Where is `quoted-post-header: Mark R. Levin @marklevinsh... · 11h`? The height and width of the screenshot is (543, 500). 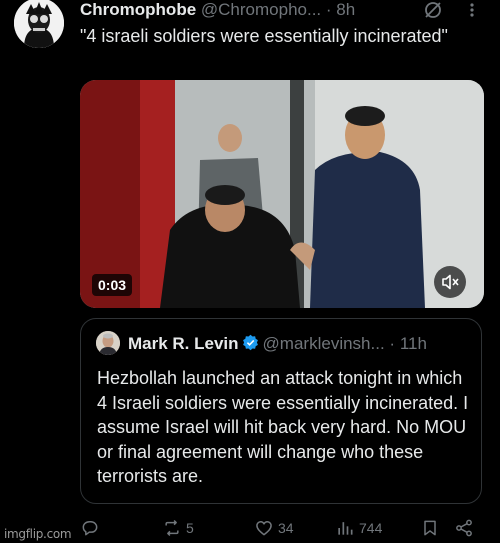 quoted-post-header: Mark R. Levin @marklevinsh... · 11h is located at coordinates (303, 344).